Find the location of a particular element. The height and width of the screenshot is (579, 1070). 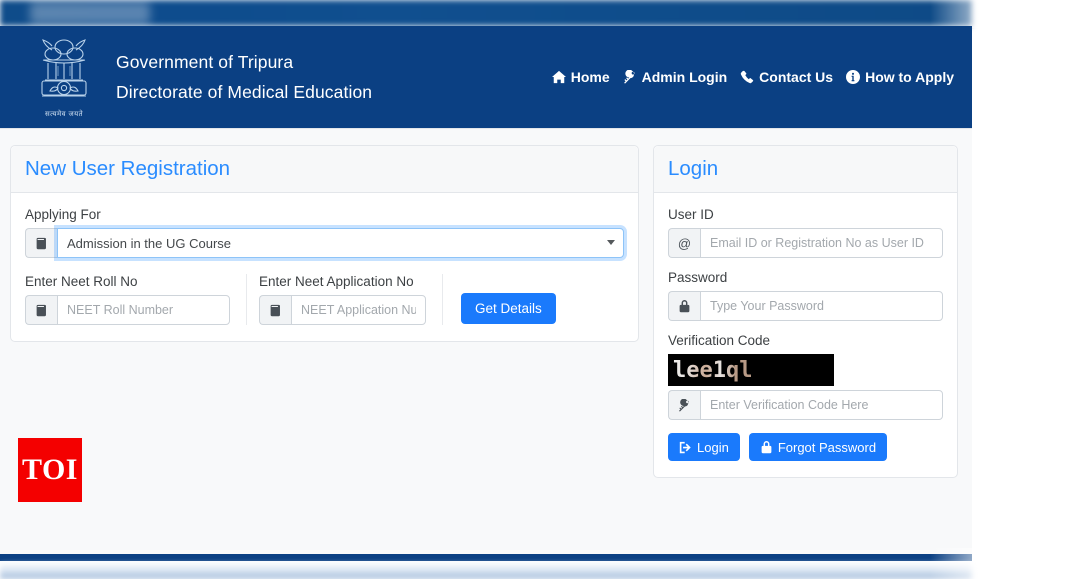

nav-item-how-to-apply: How to Apply is located at coordinates (900, 77).